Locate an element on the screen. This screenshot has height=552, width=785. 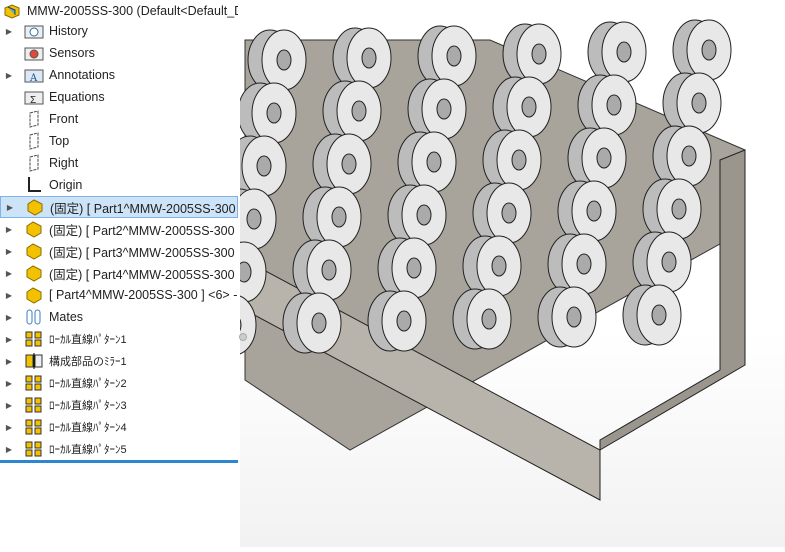
tree-item: ▶ [ Part4^MMW-2005SS-300 ] <6> -> ( is located at coordinates (119, 295).